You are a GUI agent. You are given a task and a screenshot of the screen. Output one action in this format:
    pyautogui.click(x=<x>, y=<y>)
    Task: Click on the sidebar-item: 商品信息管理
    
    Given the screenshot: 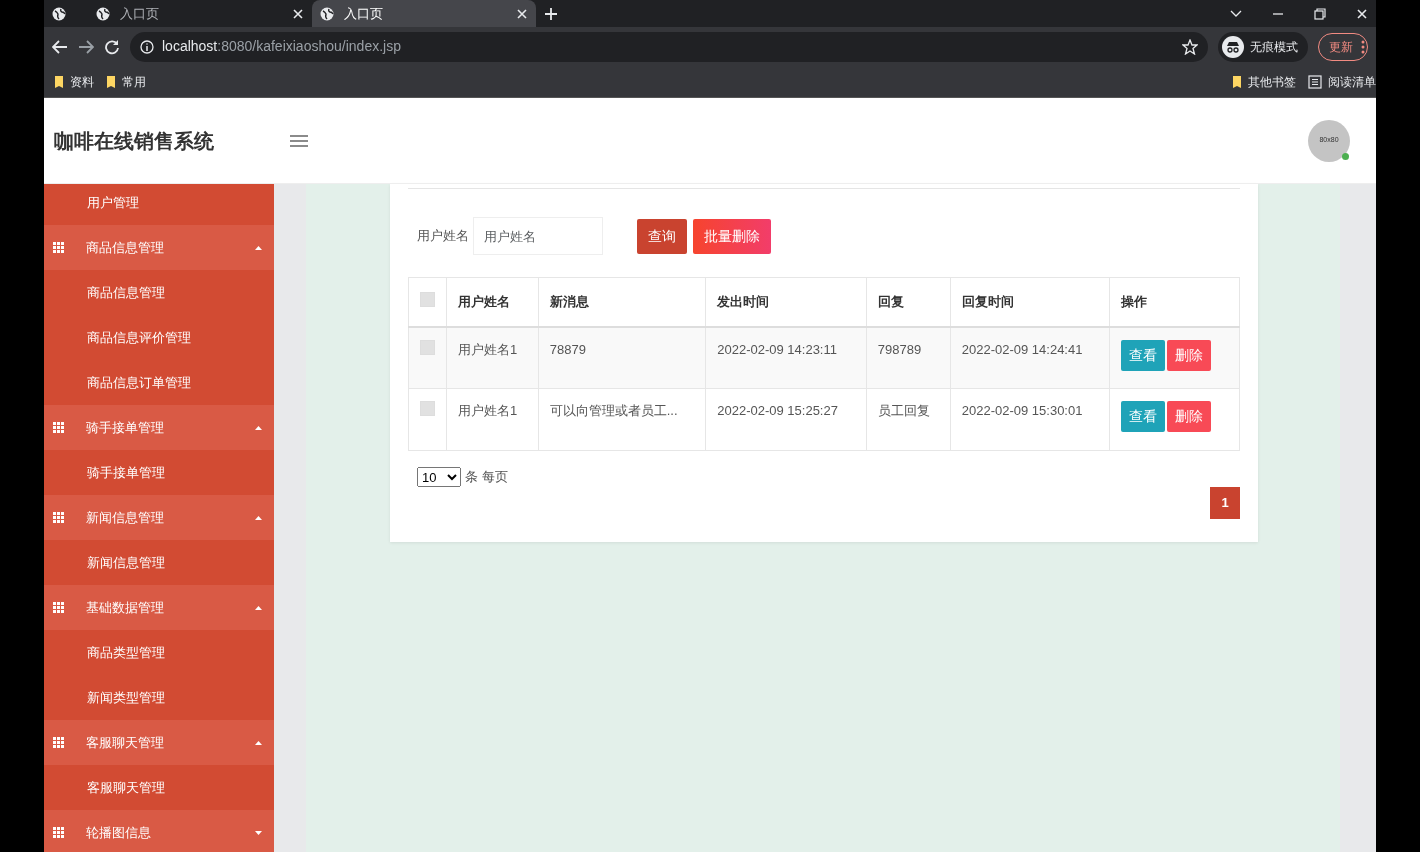 What is the action you would take?
    pyautogui.click(x=126, y=292)
    